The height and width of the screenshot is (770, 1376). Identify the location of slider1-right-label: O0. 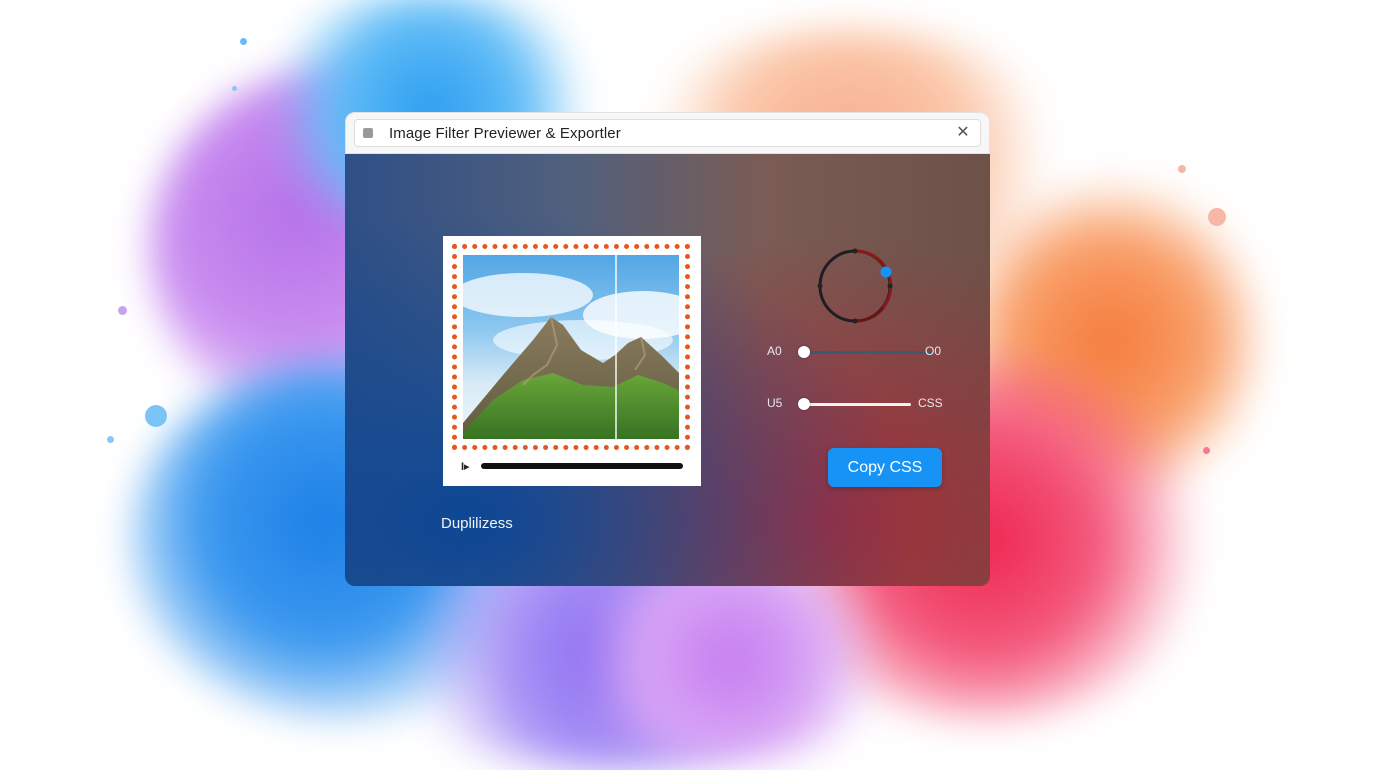
(933, 351).